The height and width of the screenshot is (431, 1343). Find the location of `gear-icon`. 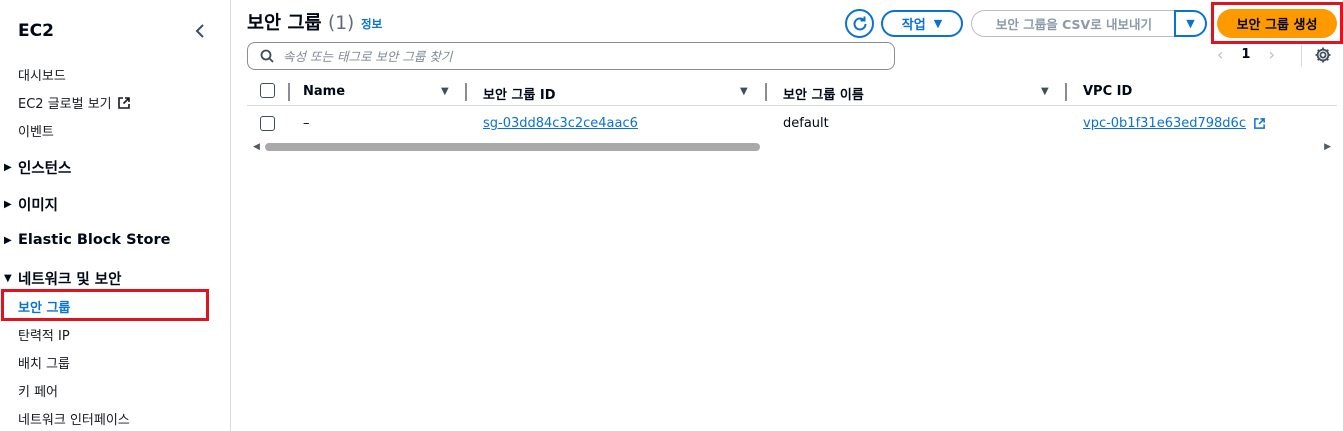

gear-icon is located at coordinates (1323, 55).